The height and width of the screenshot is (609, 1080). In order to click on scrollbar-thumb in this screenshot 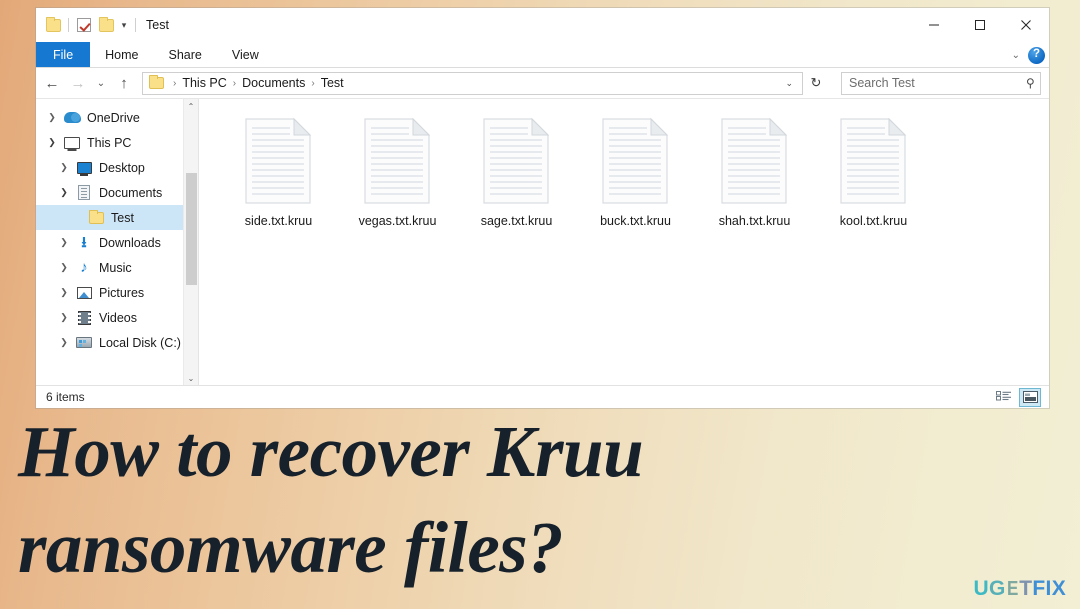, I will do `click(191, 229)`.